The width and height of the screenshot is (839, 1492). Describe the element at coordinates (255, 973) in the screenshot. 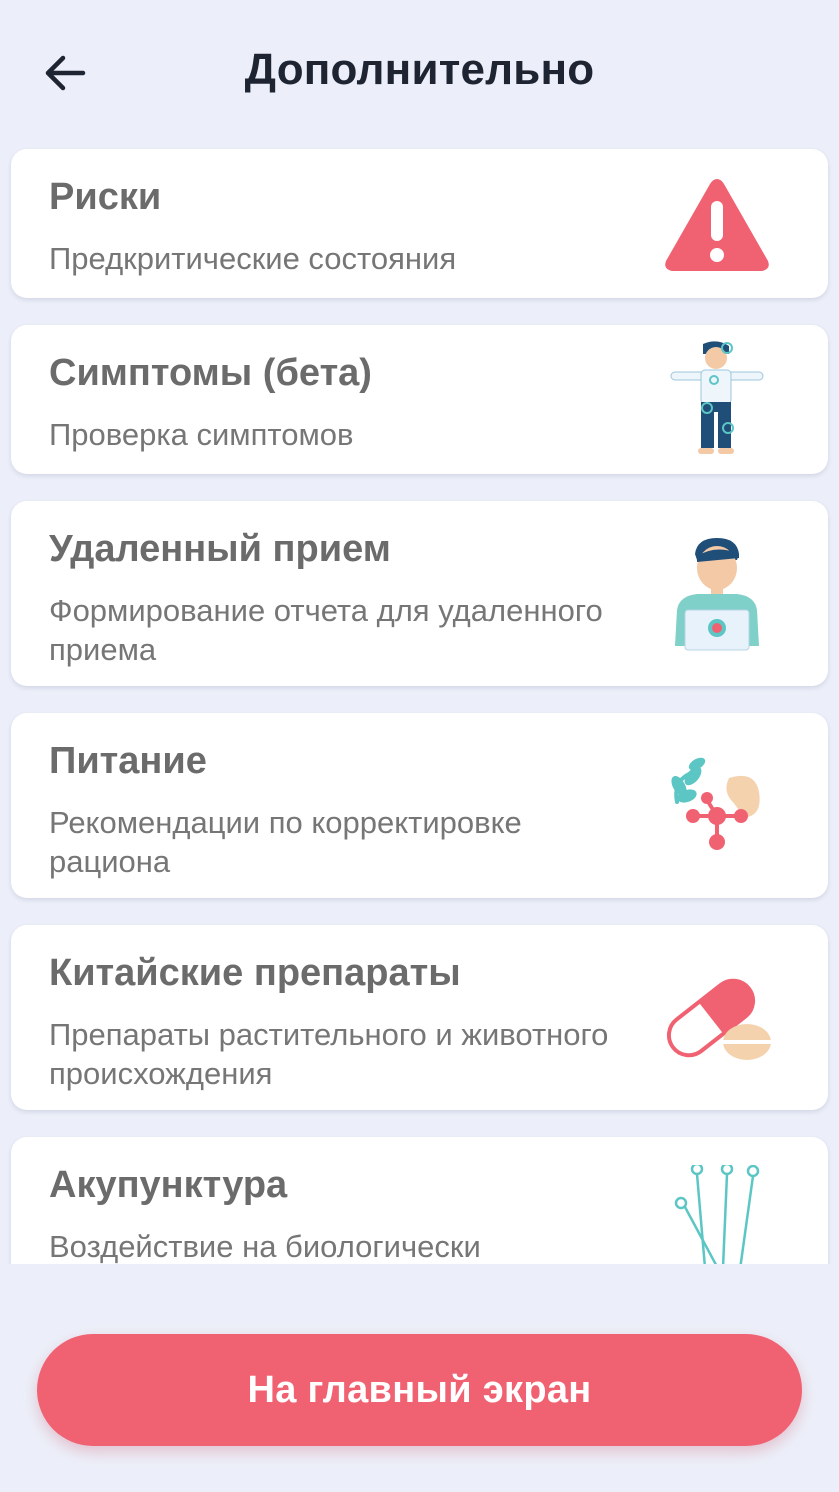

I see `menu-item-title: Китайские препараты` at that location.